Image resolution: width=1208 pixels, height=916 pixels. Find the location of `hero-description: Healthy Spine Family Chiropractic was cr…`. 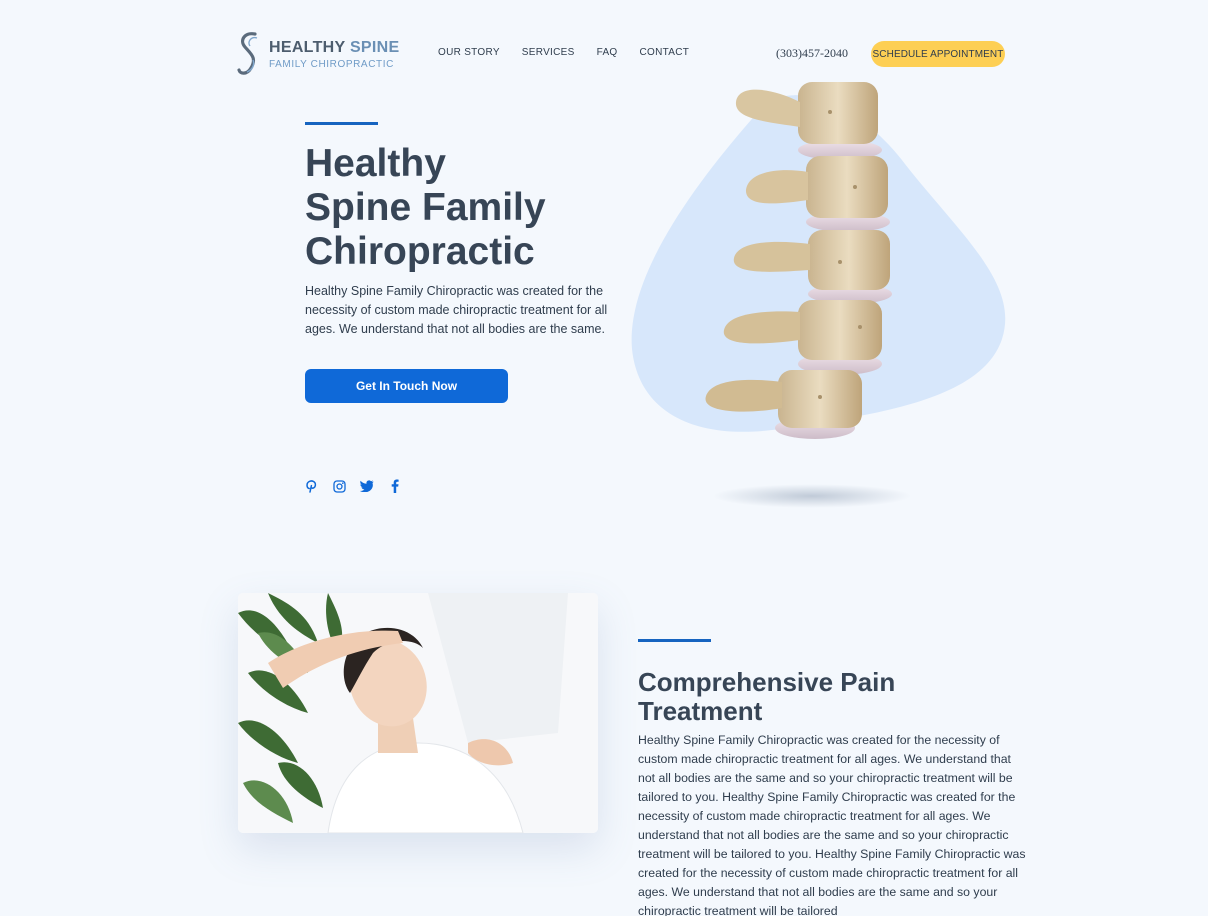

hero-description: Healthy Spine Family Chiropractic was cr… is located at coordinates (456, 310).